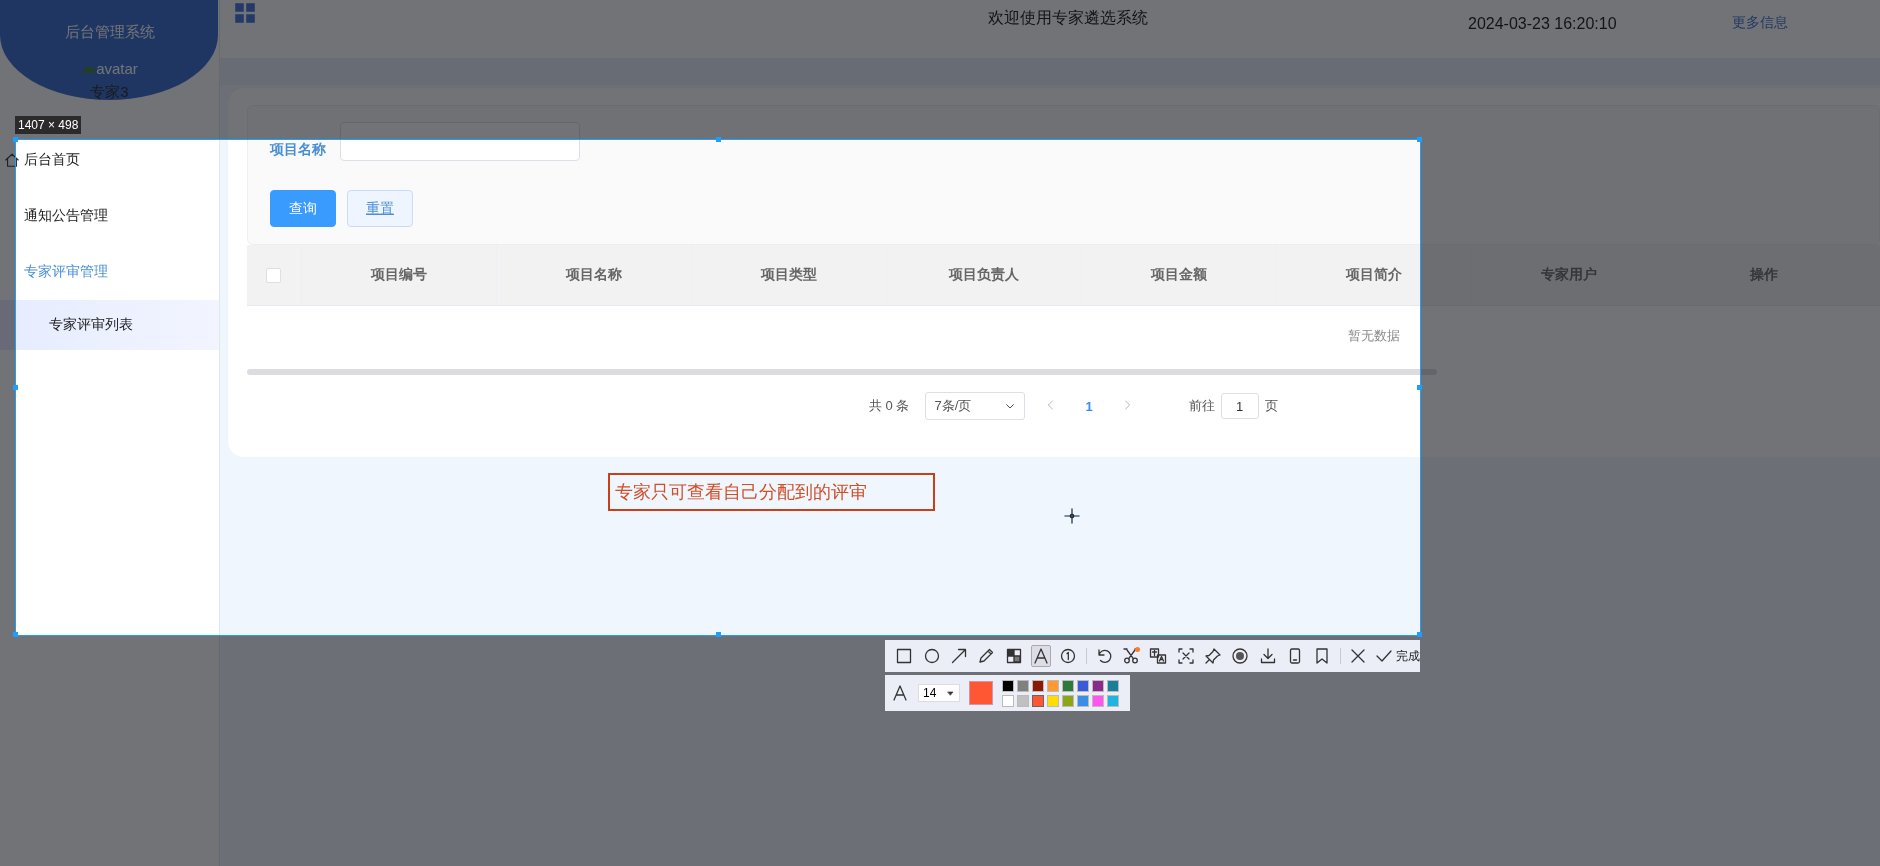 This screenshot has width=1880, height=866. I want to click on field-label: 项目名称, so click(298, 150).